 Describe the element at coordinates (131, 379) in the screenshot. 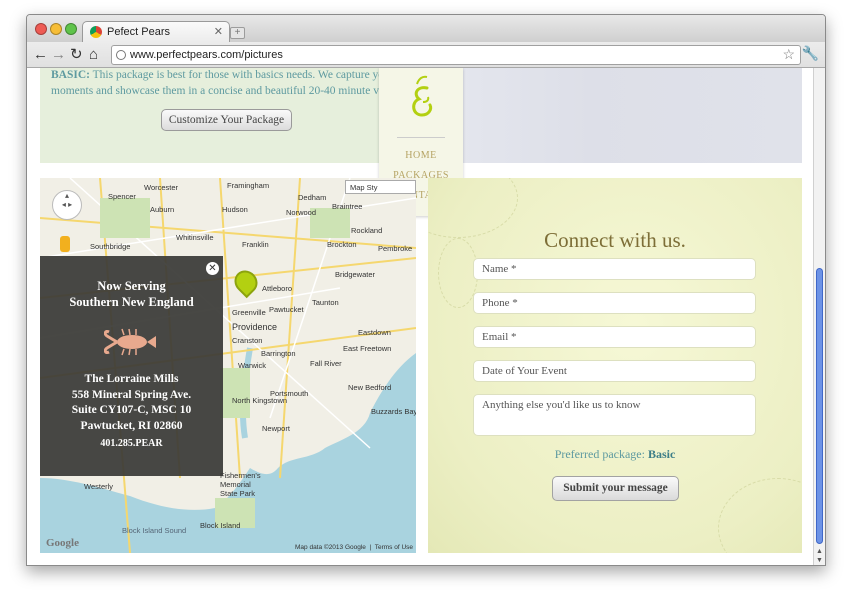

I see `address-line-1: The Lorraine Mills` at that location.